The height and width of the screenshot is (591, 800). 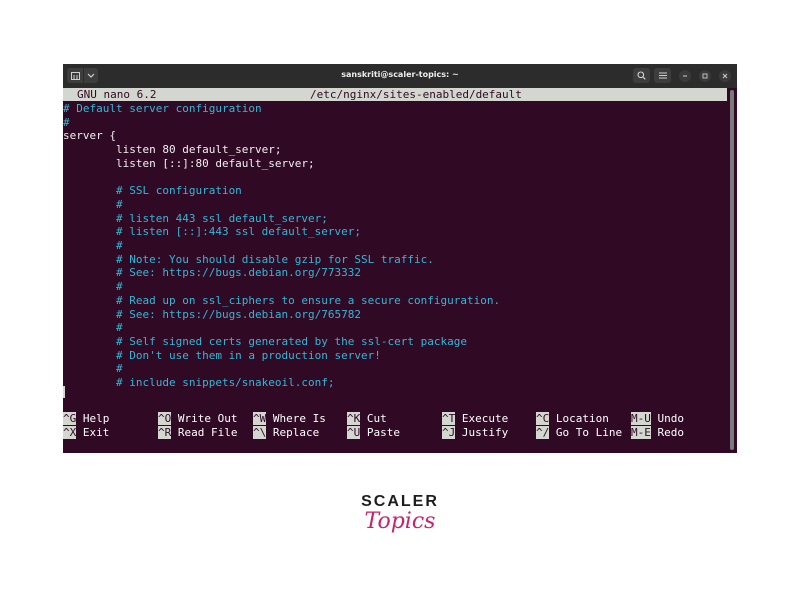 What do you see at coordinates (671, 432) in the screenshot?
I see `shortcut-label: Redo` at bounding box center [671, 432].